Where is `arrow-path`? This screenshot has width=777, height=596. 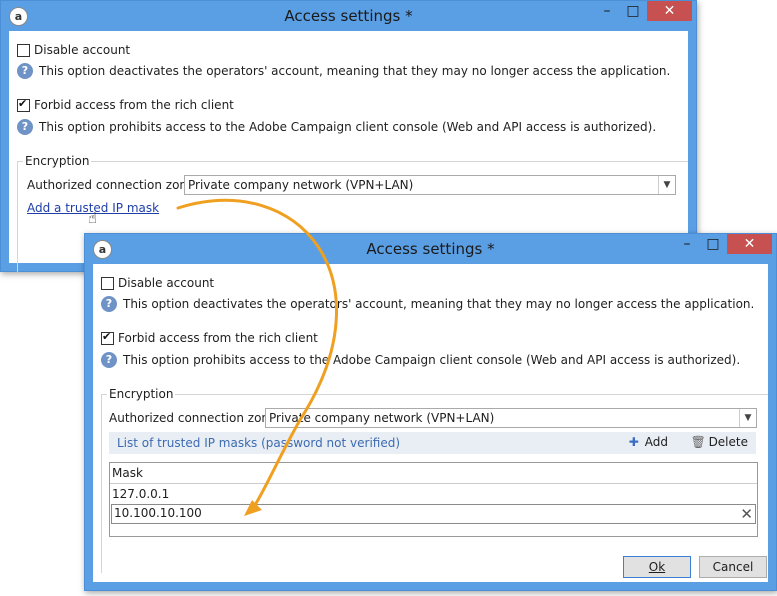 arrow-path is located at coordinates (257, 355).